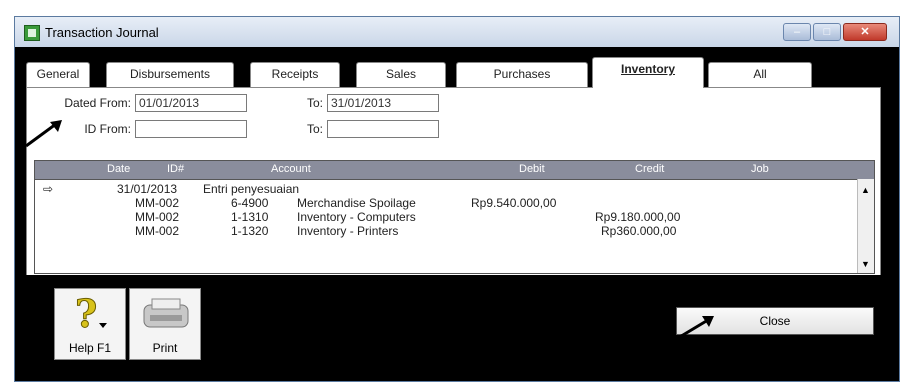  What do you see at coordinates (457, 32) in the screenshot?
I see `title-bar: Transaction Journal – □ ✕` at bounding box center [457, 32].